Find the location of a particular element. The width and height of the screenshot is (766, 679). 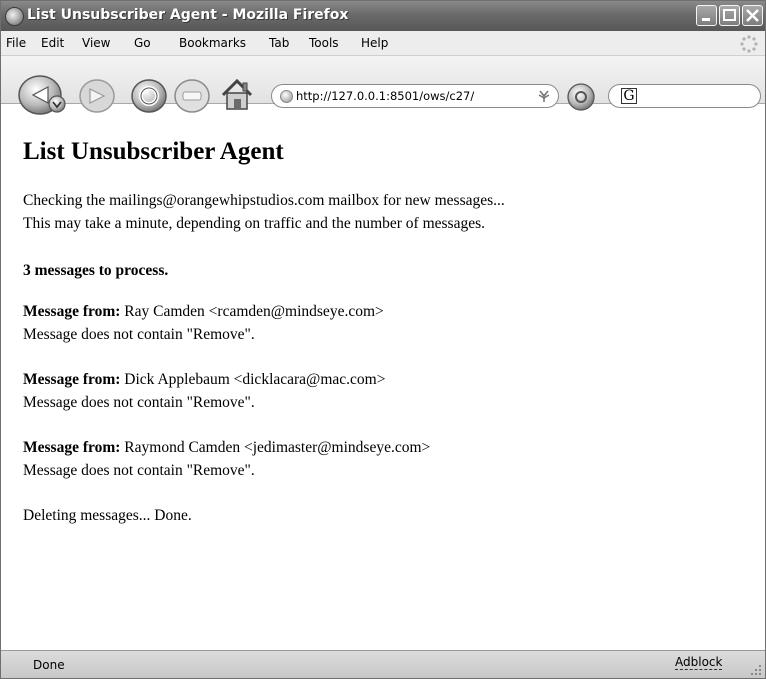

home-button is located at coordinates (237, 95).